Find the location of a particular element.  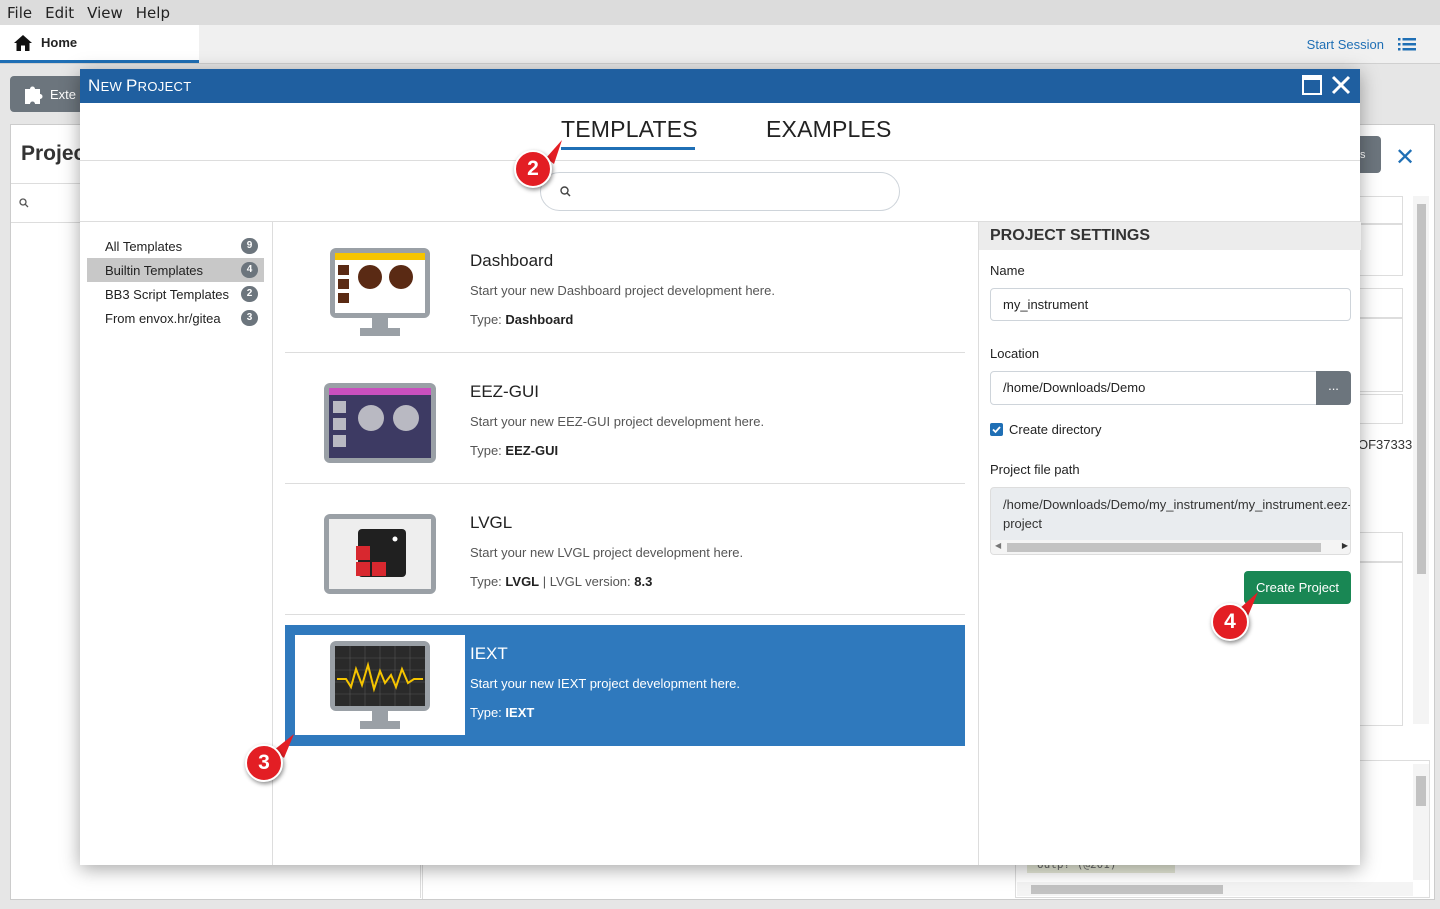

template-search is located at coordinates (720, 191).